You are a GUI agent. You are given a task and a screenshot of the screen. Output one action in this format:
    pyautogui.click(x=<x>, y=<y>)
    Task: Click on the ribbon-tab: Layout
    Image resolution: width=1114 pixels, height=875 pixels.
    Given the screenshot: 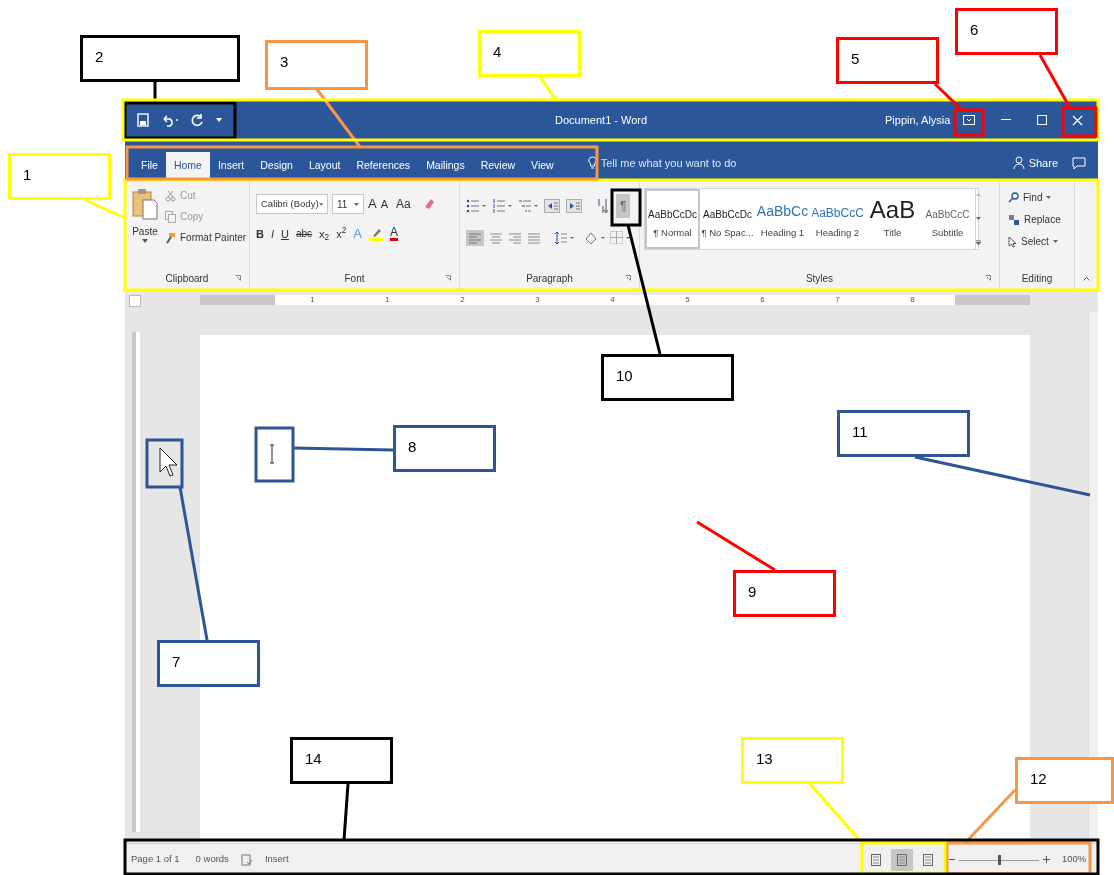 What is the action you would take?
    pyautogui.click(x=324, y=166)
    